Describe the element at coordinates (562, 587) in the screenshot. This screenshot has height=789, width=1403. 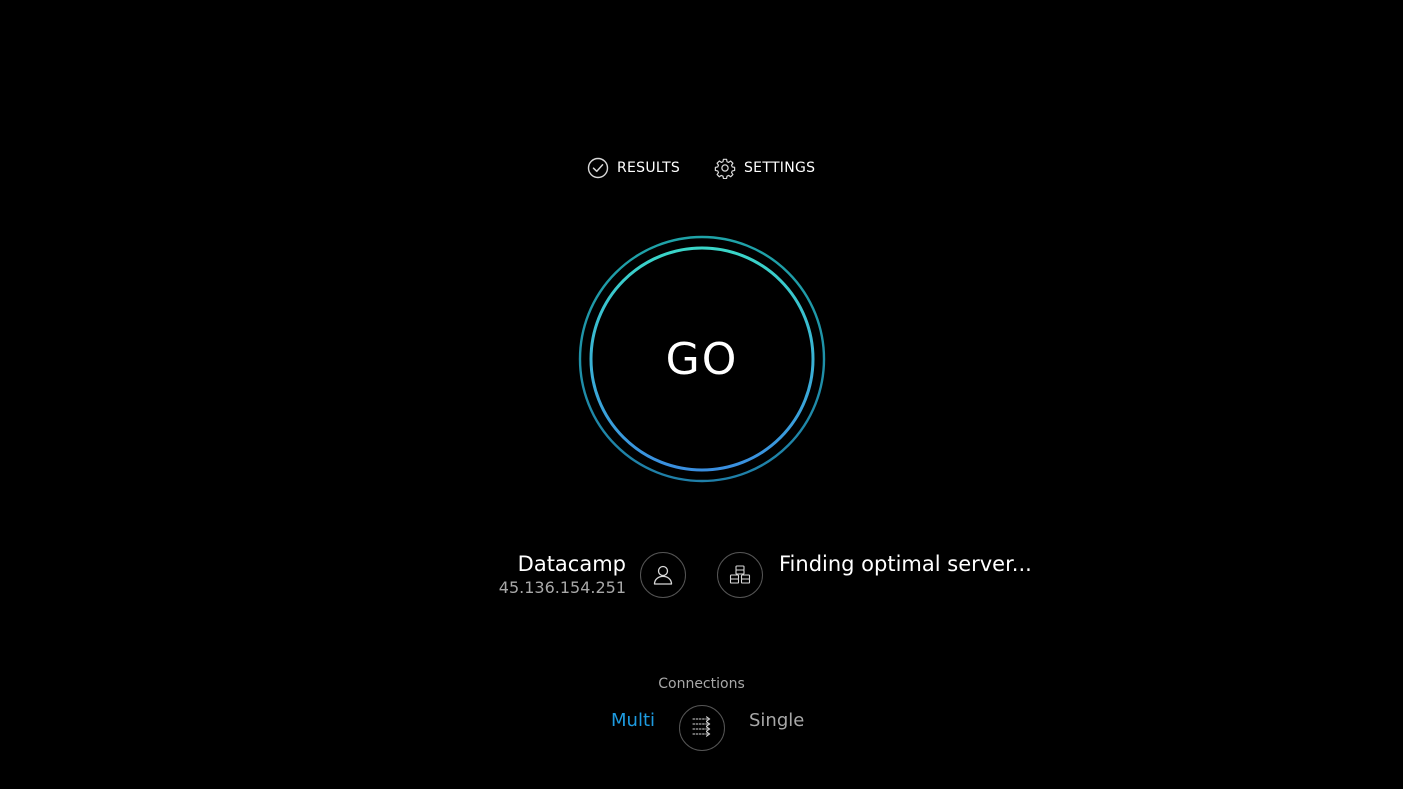
I see `ip-address: 45.136.154.251` at that location.